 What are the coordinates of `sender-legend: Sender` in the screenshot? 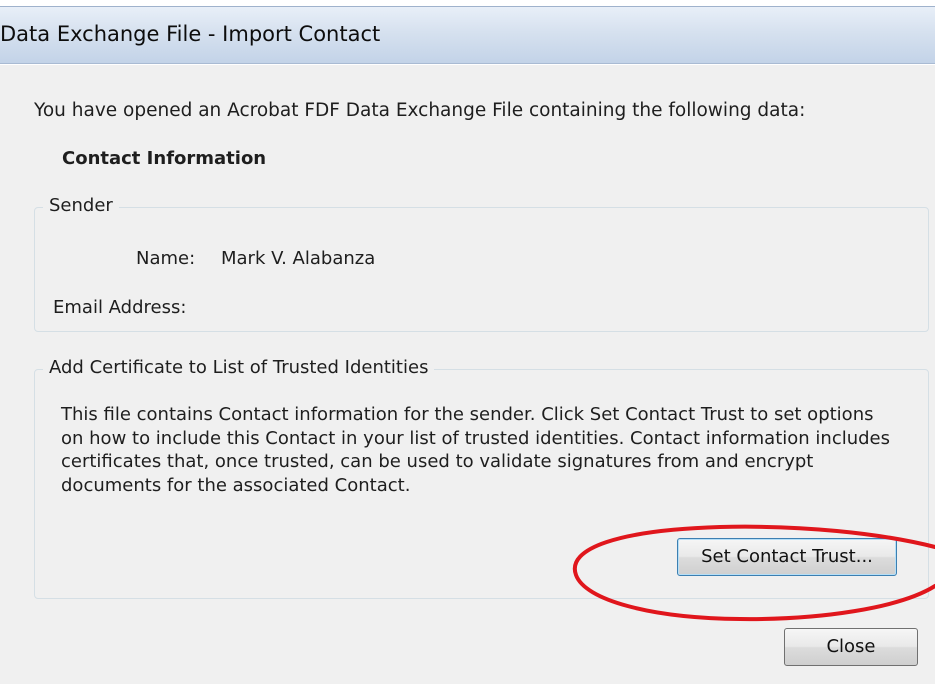 It's located at (81, 205).